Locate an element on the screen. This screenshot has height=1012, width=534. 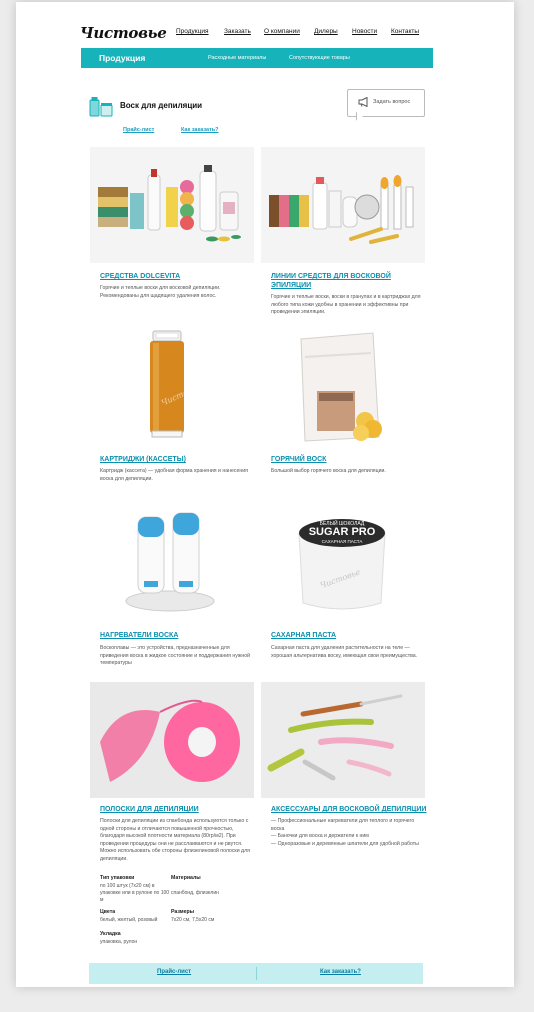
wax-product-icon is located at coordinates (101, 107).